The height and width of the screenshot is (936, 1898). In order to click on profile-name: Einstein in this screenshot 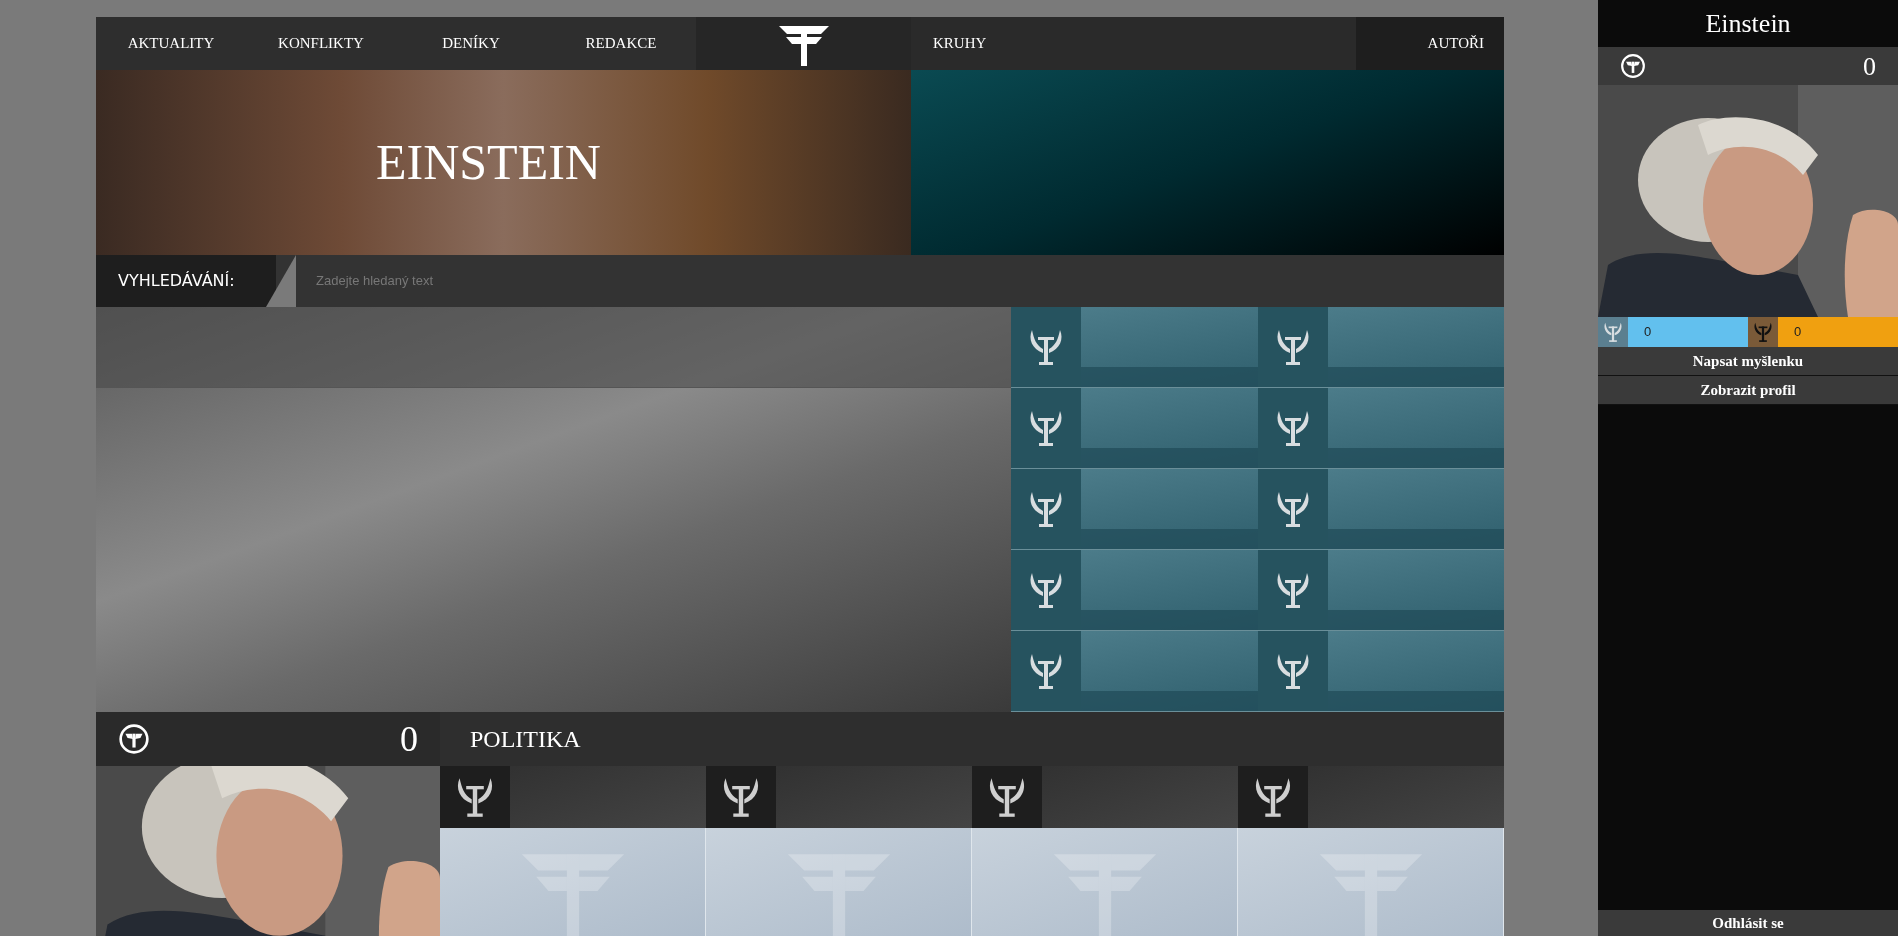, I will do `click(1748, 24)`.